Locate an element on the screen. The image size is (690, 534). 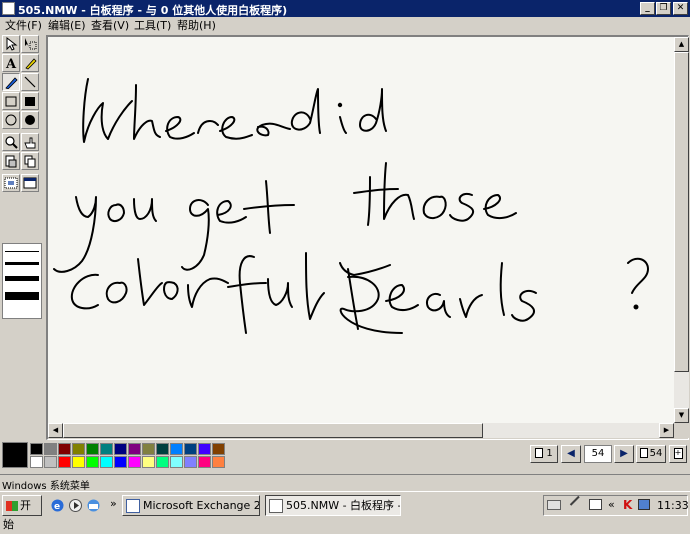
line-width-selector is located at coordinates (22, 281).